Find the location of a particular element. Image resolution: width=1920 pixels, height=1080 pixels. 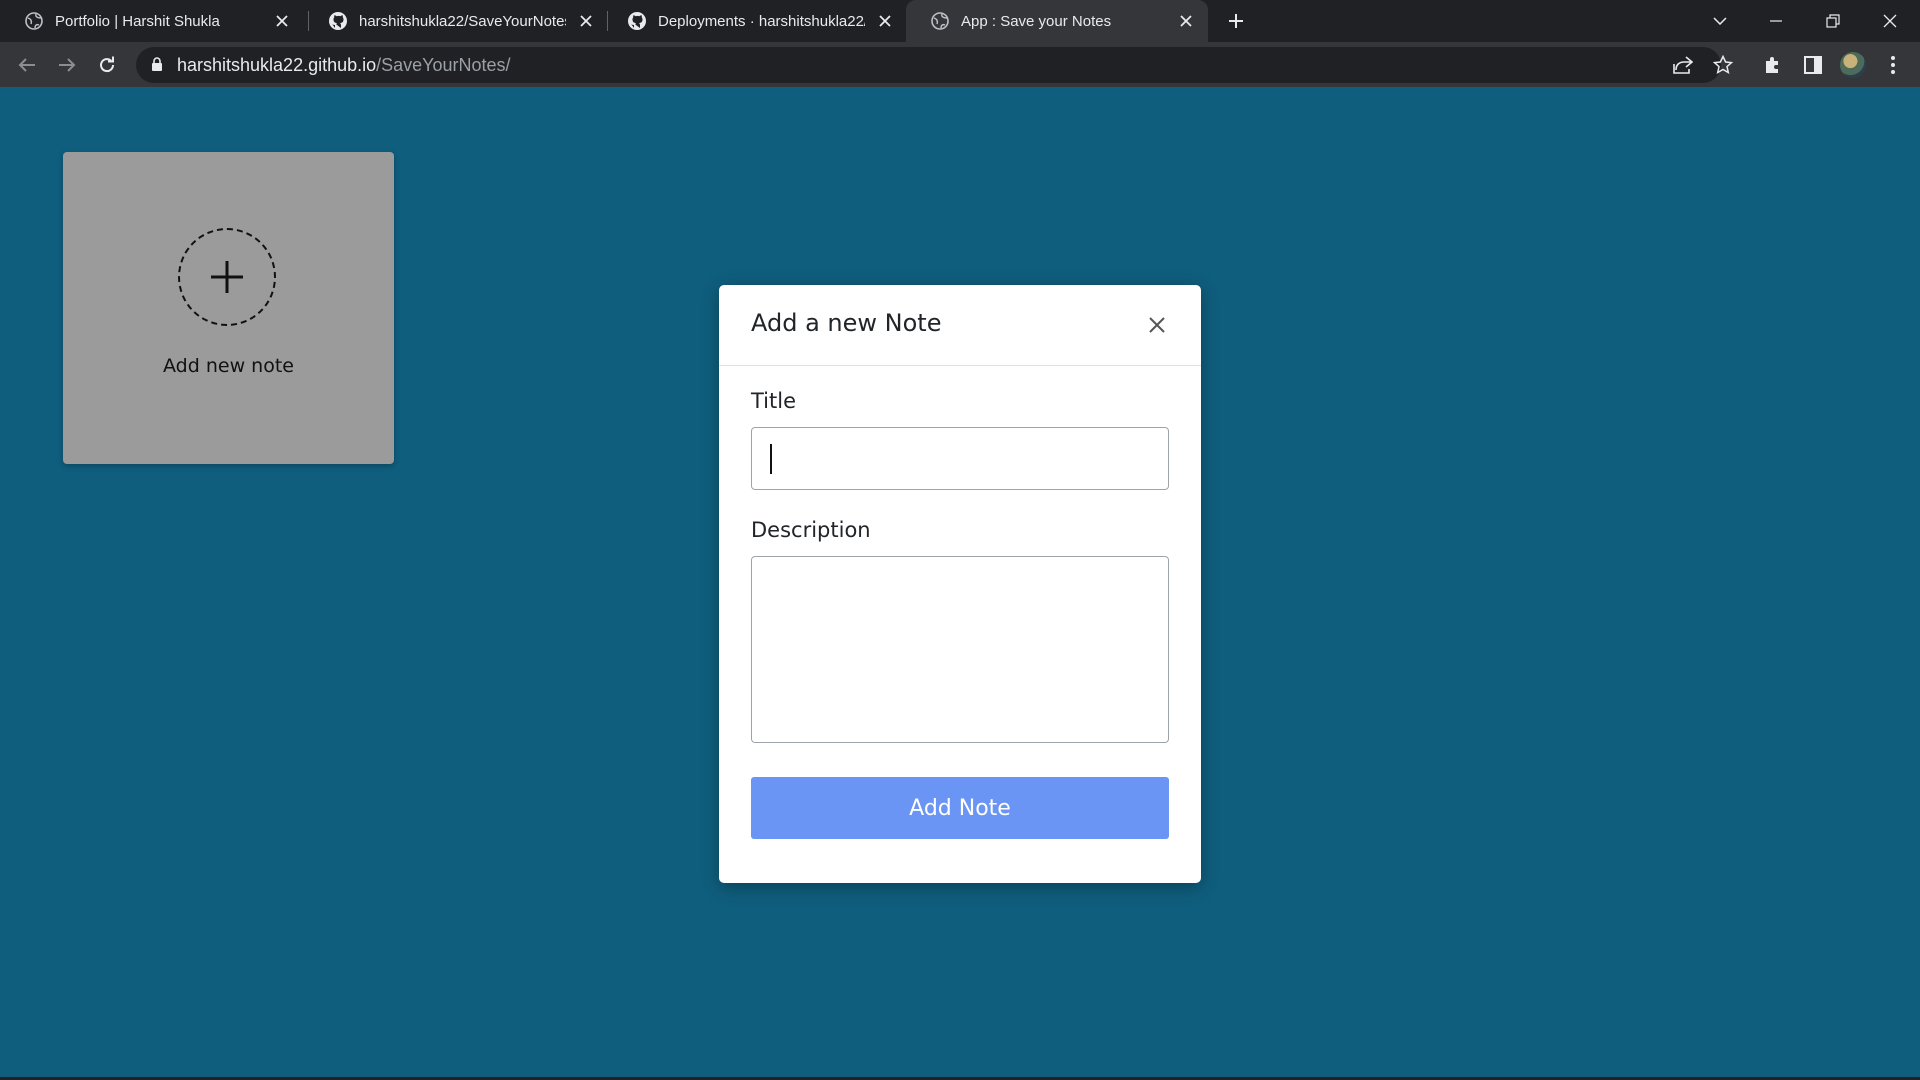

address-bar: harshitshukla22.github.io/SaveYourNotes/ is located at coordinates (934, 65).